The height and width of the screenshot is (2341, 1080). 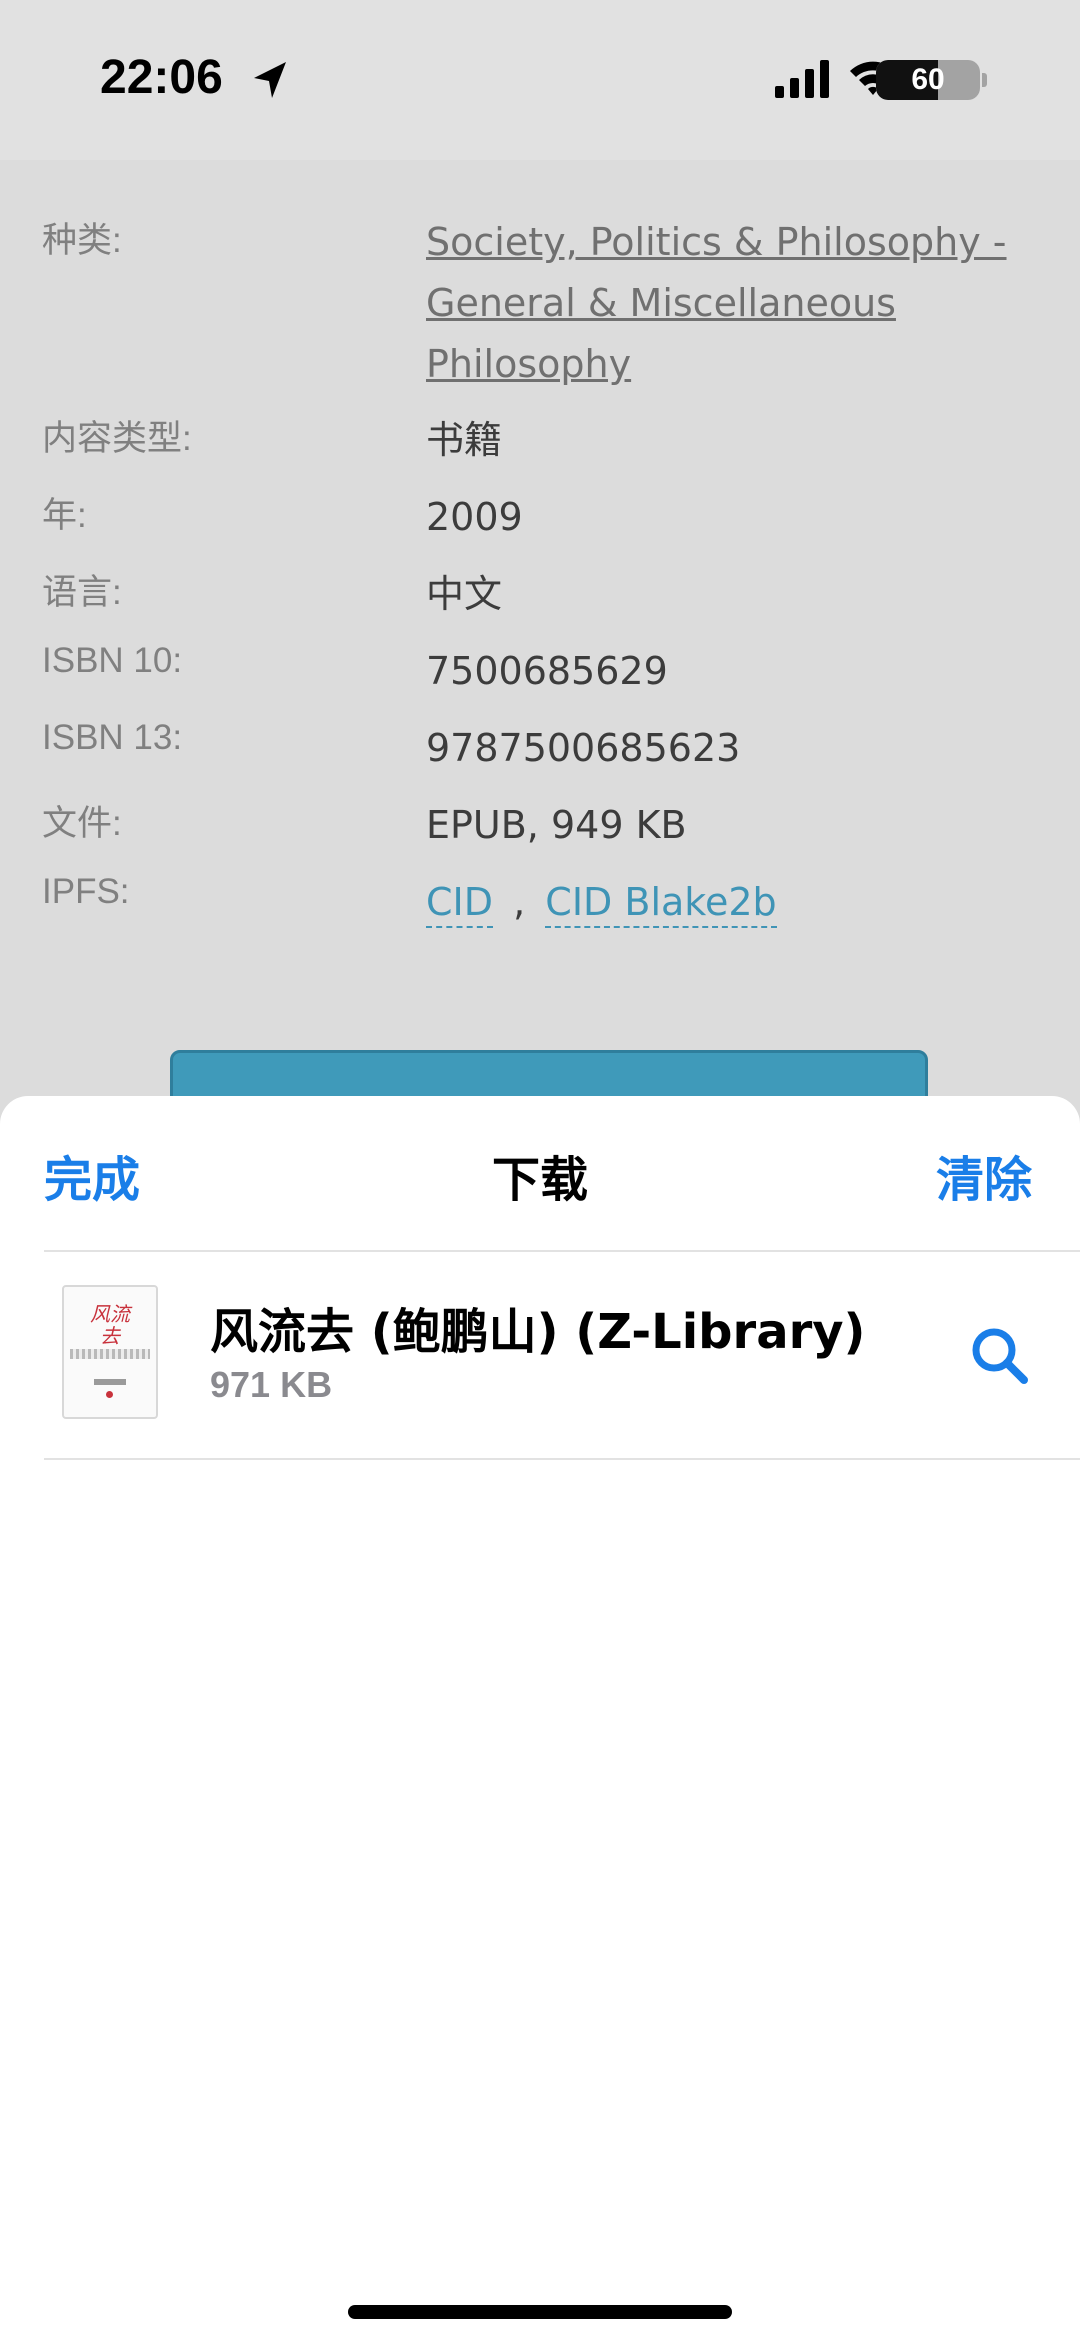 I want to click on detail-key: IPFS:, so click(x=86, y=891).